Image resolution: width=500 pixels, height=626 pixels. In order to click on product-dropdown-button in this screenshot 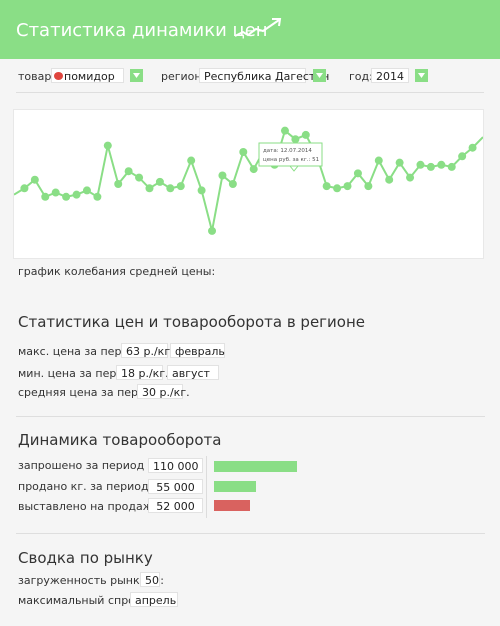, I will do `click(136, 75)`.